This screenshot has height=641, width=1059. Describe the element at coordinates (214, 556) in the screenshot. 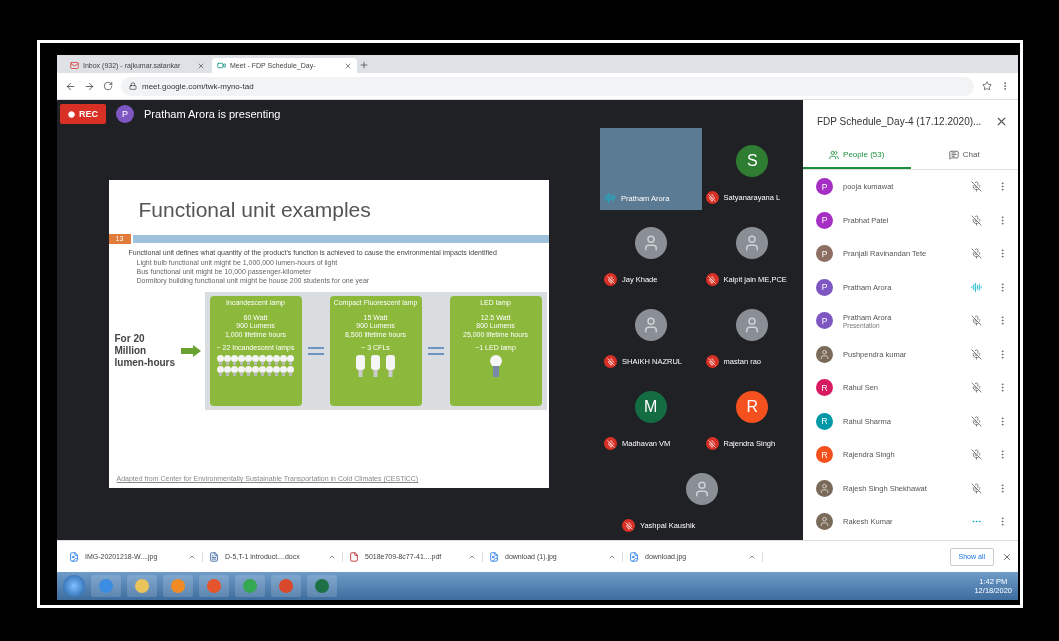

I see `document-icon` at that location.